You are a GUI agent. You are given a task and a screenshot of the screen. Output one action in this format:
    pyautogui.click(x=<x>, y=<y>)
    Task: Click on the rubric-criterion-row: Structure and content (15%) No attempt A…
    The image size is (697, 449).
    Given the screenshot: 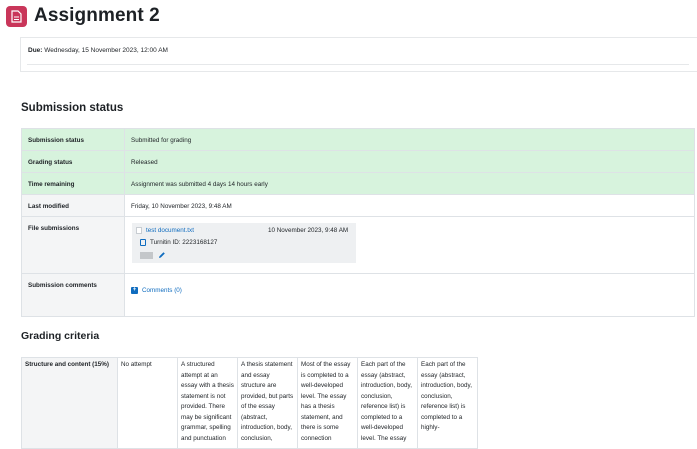 What is the action you would take?
    pyautogui.click(x=249, y=403)
    